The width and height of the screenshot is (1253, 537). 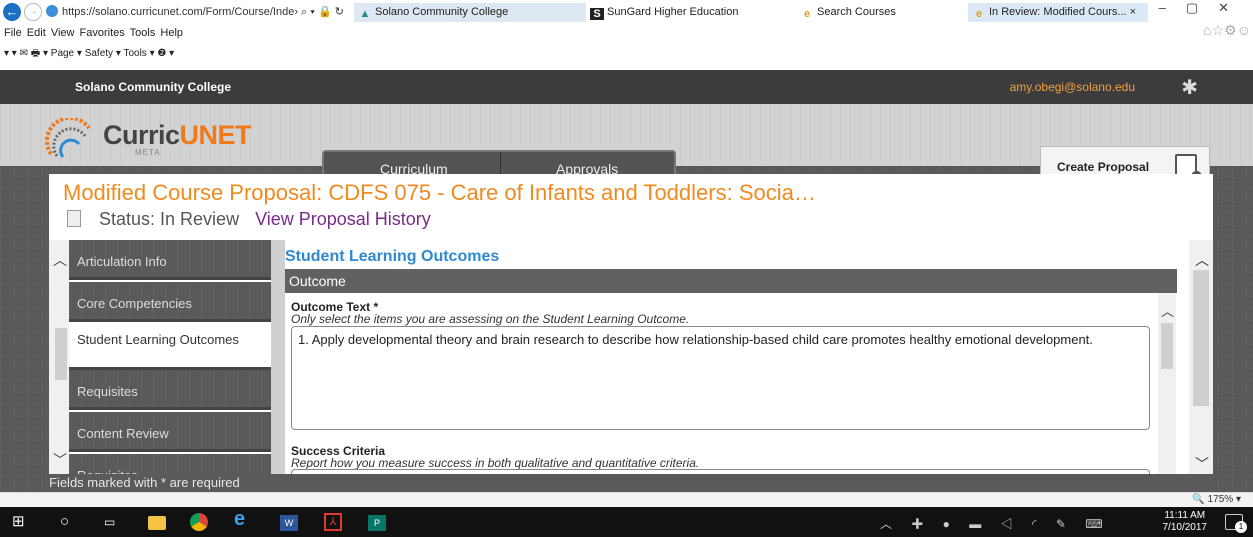 I want to click on ie-page-icon, so click(x=52, y=11).